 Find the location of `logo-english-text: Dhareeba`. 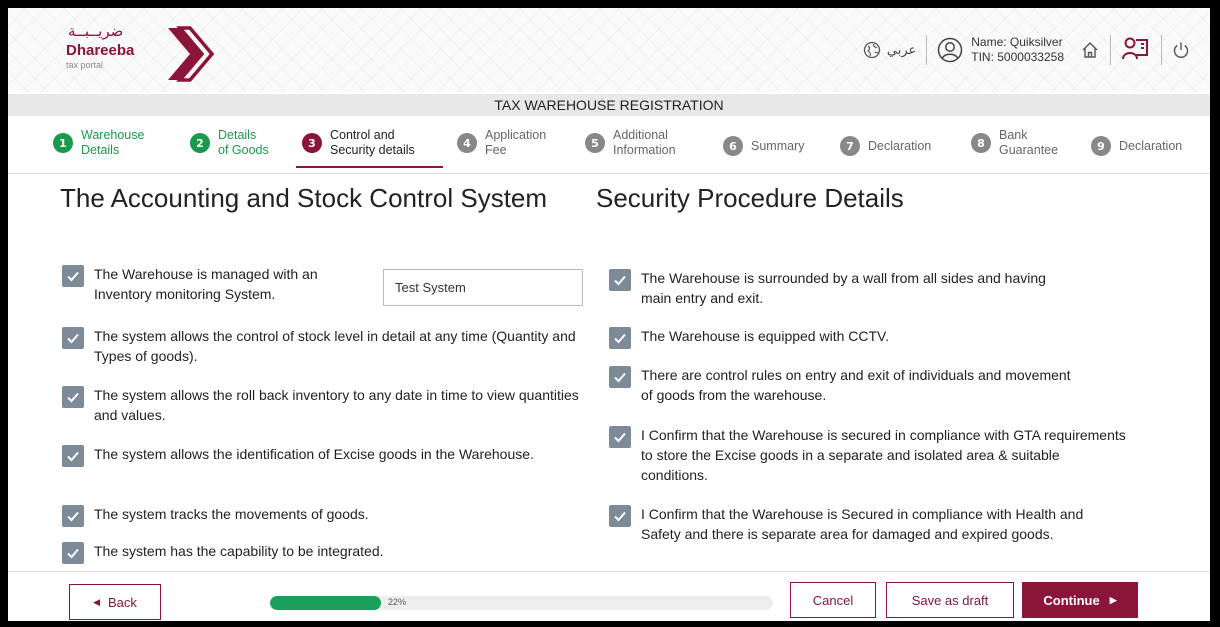

logo-english-text: Dhareeba is located at coordinates (100, 50).